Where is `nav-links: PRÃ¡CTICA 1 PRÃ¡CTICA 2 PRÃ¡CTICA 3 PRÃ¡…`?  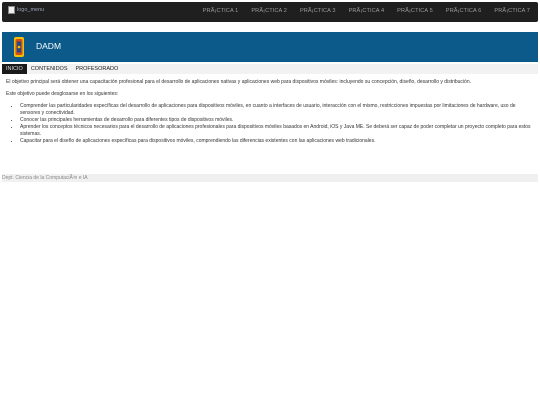 nav-links: PRÃ¡CTICA 1 PRÃ¡CTICA 2 PRÃ¡CTICA 3 PRÃ¡… is located at coordinates (366, 11).